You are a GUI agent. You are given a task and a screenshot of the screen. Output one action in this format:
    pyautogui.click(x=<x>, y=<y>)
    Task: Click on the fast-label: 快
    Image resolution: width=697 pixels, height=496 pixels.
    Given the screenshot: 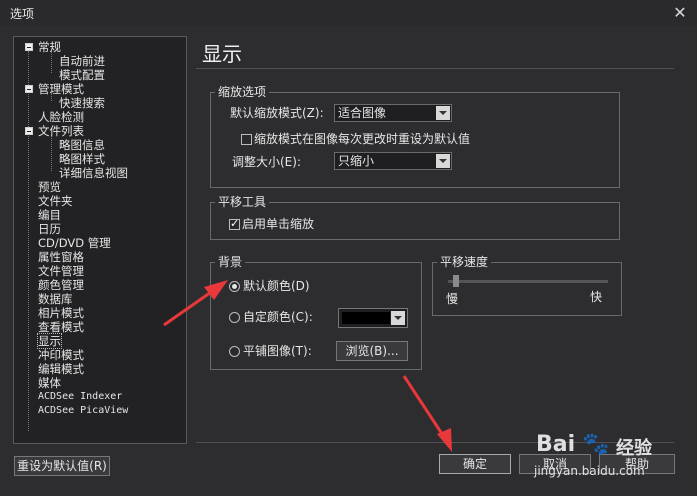 What is the action you would take?
    pyautogui.click(x=596, y=297)
    